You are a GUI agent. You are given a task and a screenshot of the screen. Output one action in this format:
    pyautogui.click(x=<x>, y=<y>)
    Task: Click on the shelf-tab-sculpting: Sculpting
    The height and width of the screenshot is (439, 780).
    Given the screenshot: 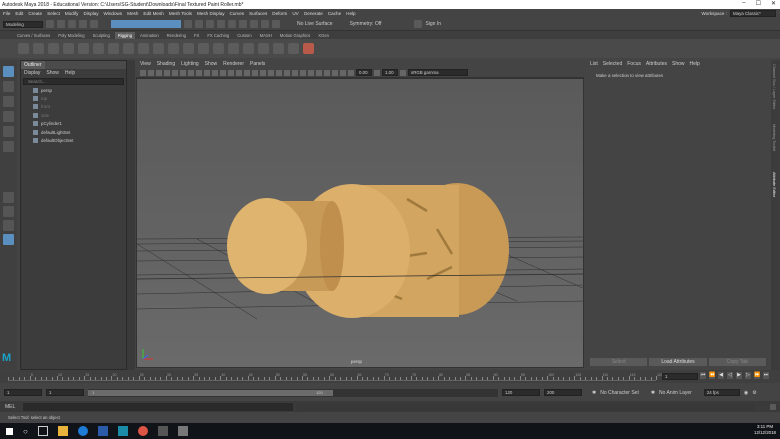 What is the action you would take?
    pyautogui.click(x=101, y=35)
    